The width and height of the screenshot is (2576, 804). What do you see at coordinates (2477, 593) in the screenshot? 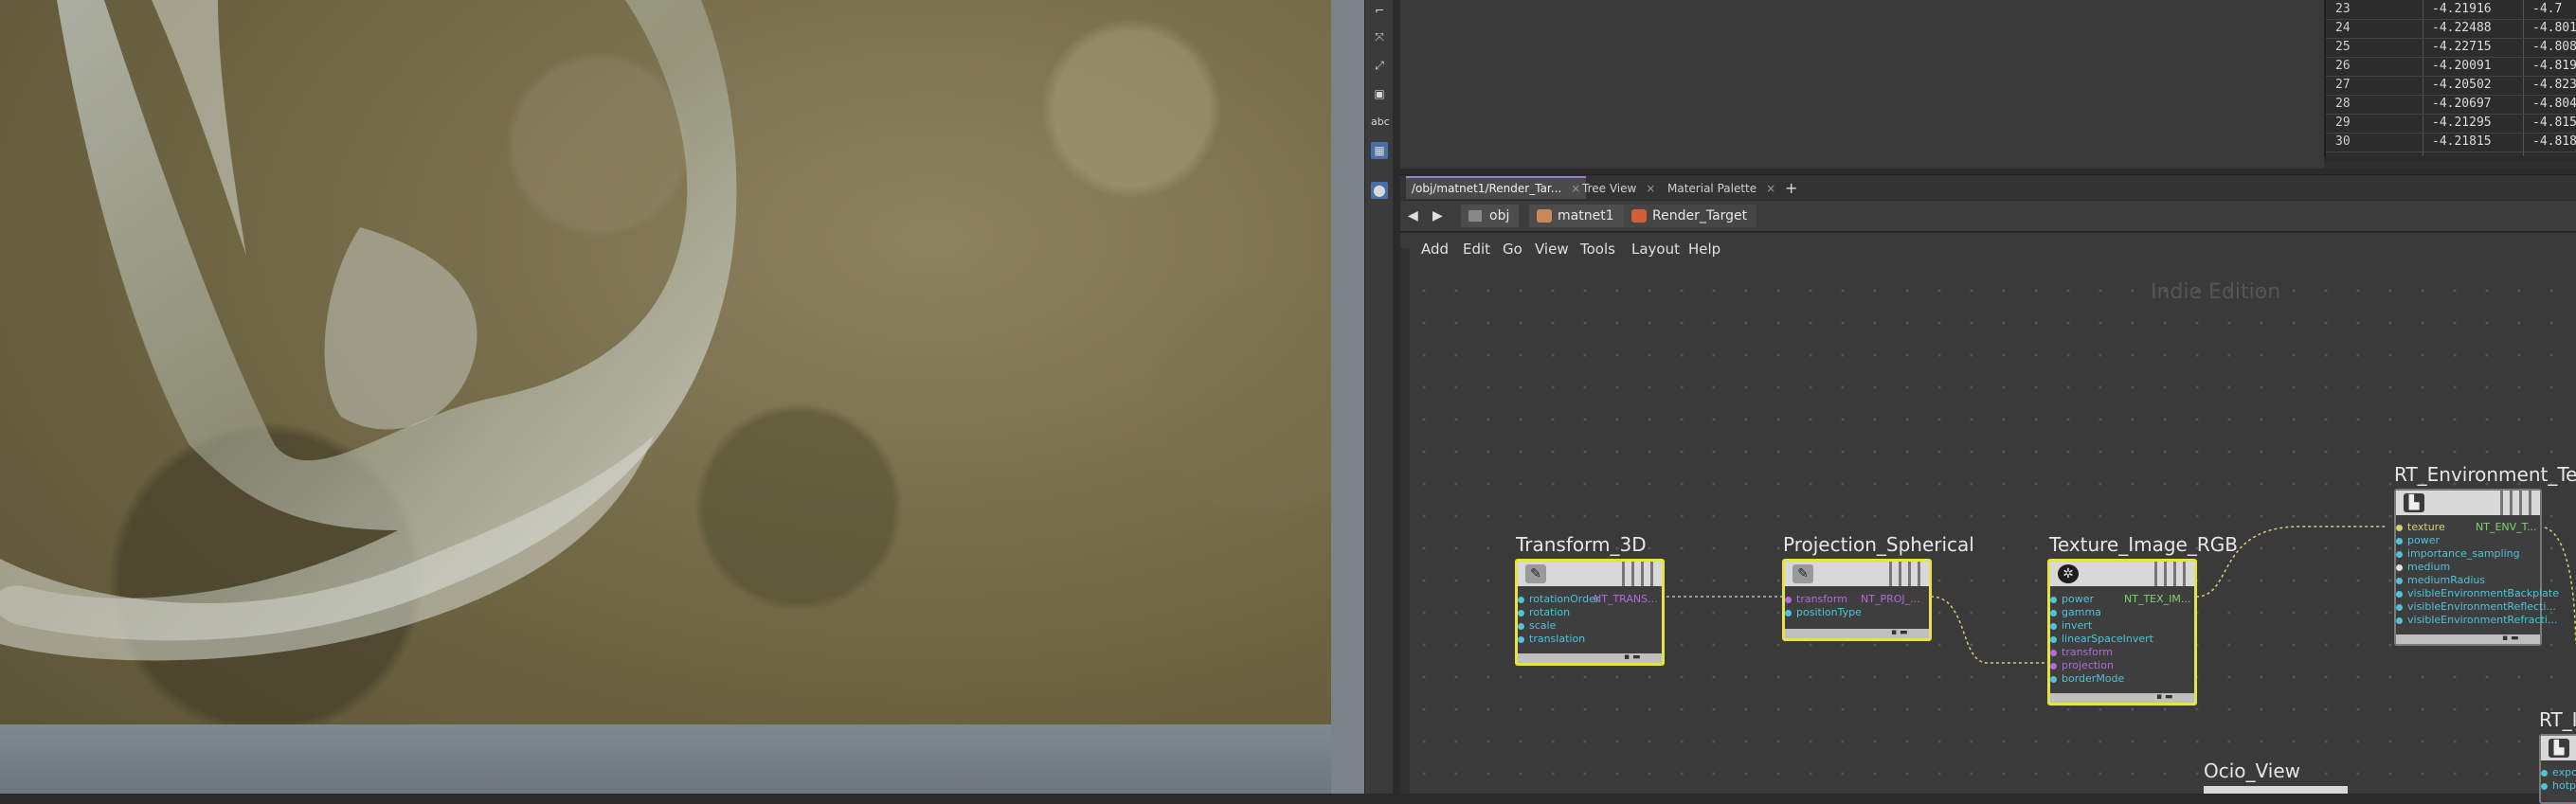
I see `port-visible-env-backplate: visibleEnvironmentBackplate` at bounding box center [2477, 593].